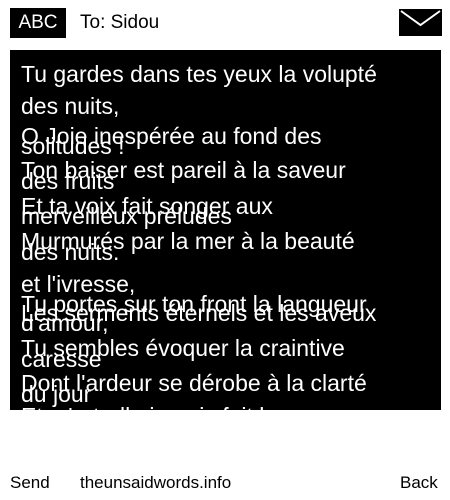 The image size is (450, 500). Describe the element at coordinates (70, 106) in the screenshot. I see `message-line: des nuits,` at that location.